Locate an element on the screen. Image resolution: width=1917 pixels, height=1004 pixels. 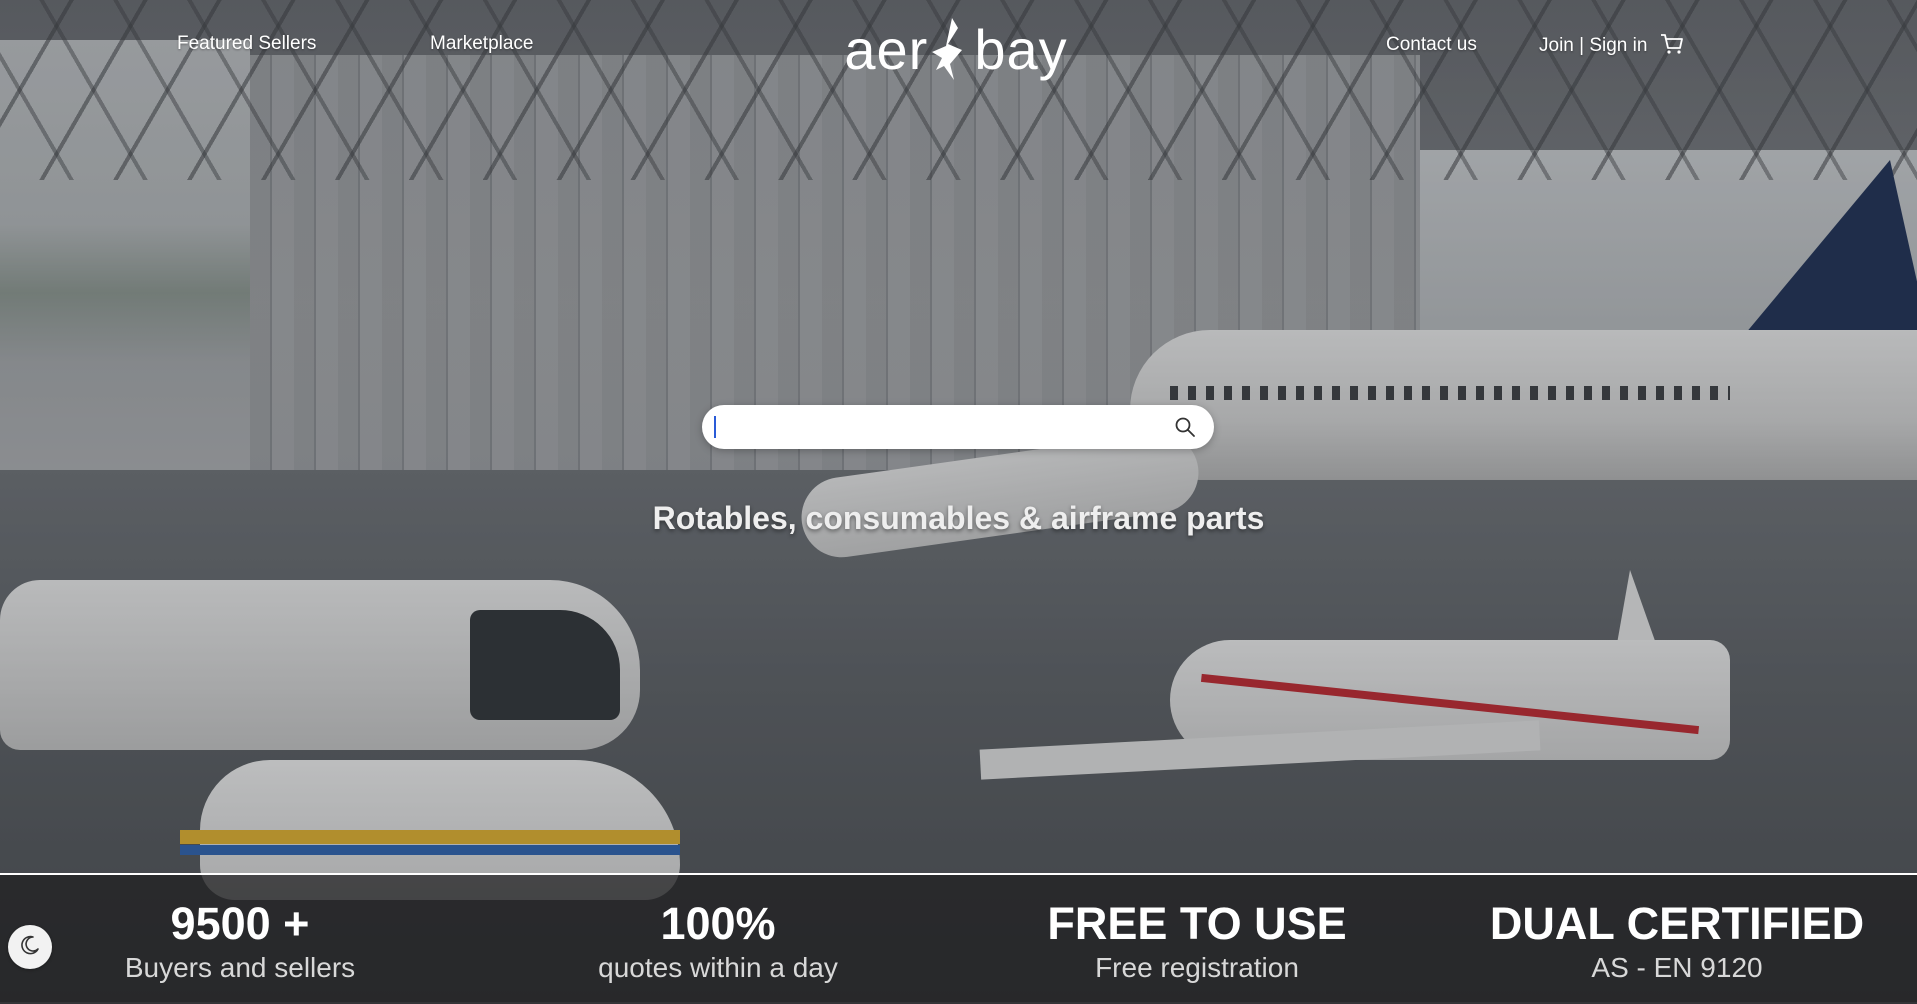
stat-label: Free registration is located at coordinates (1197, 967).